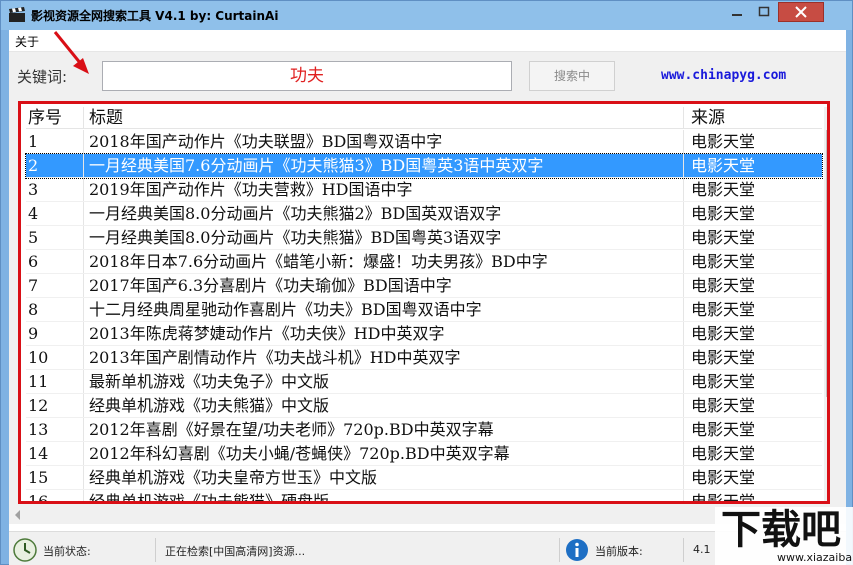  I want to click on site-link: www.chinapyg.com, so click(723, 75).